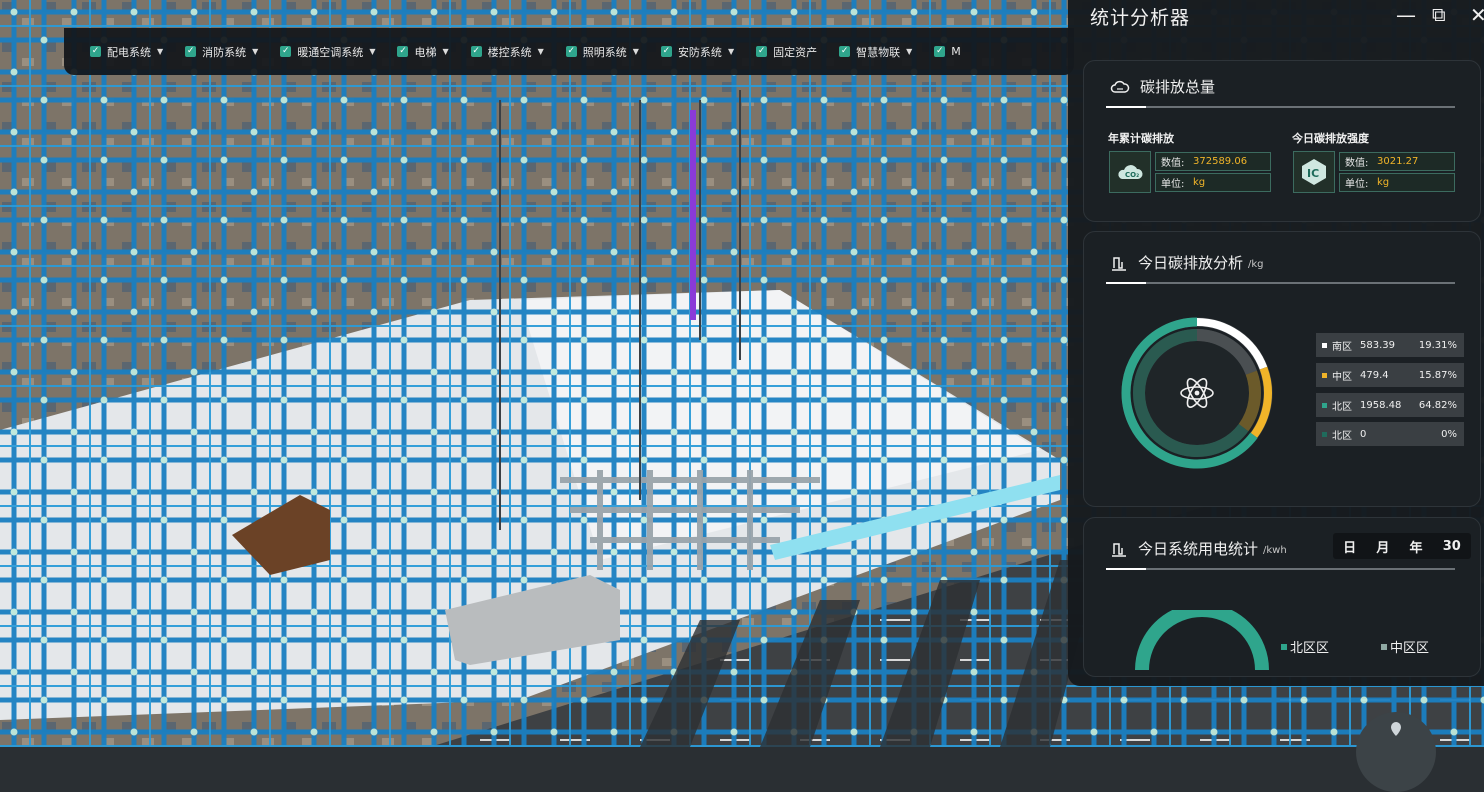 The image size is (1484, 792). I want to click on card-title: 今日系统用电统计, so click(1198, 549).